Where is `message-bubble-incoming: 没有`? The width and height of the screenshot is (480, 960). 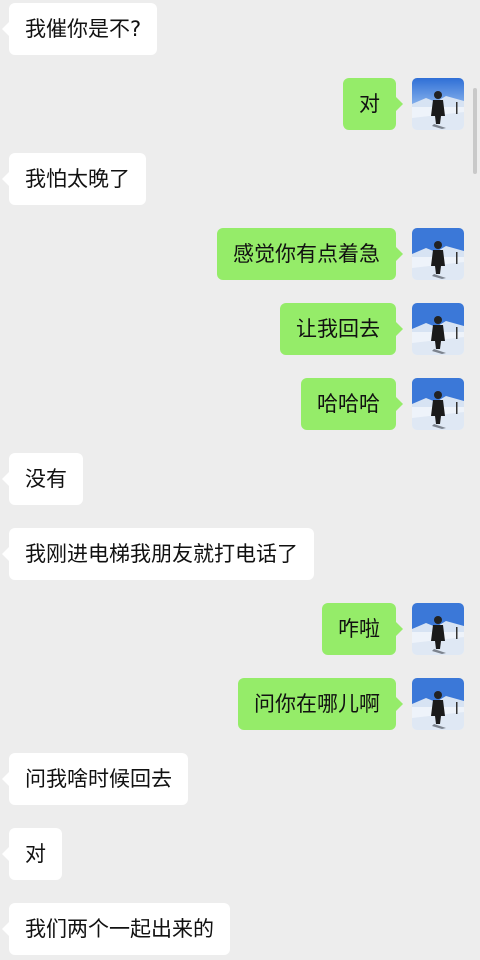 message-bubble-incoming: 没有 is located at coordinates (42, 479).